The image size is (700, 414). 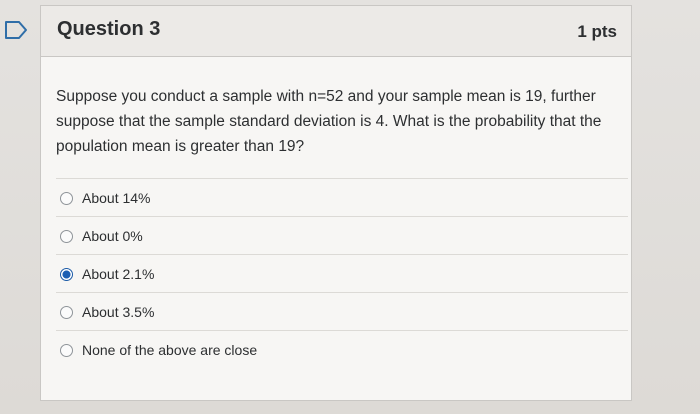 I want to click on answer-option: About 2.1%, so click(x=342, y=273).